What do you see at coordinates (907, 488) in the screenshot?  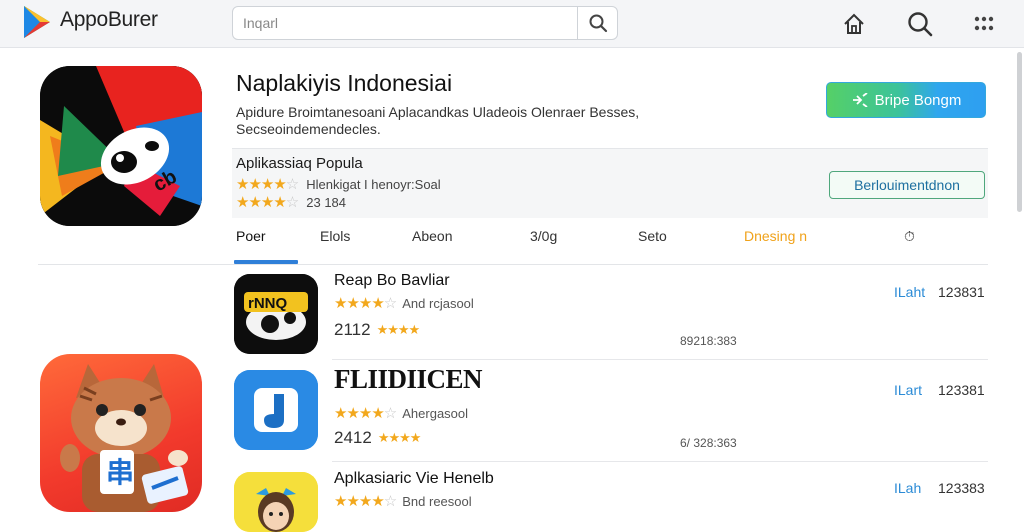 I see `list-item-action: ILah` at bounding box center [907, 488].